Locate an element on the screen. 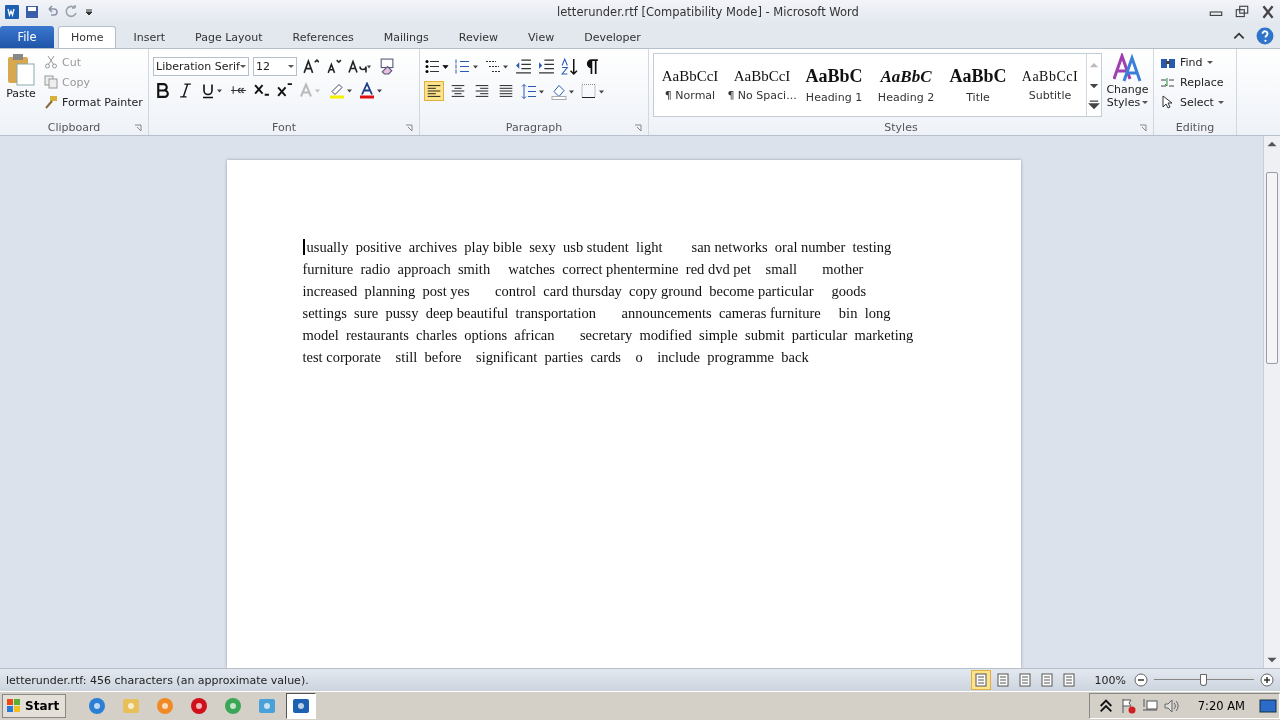  ribbon-tab: Developer is located at coordinates (612, 37).